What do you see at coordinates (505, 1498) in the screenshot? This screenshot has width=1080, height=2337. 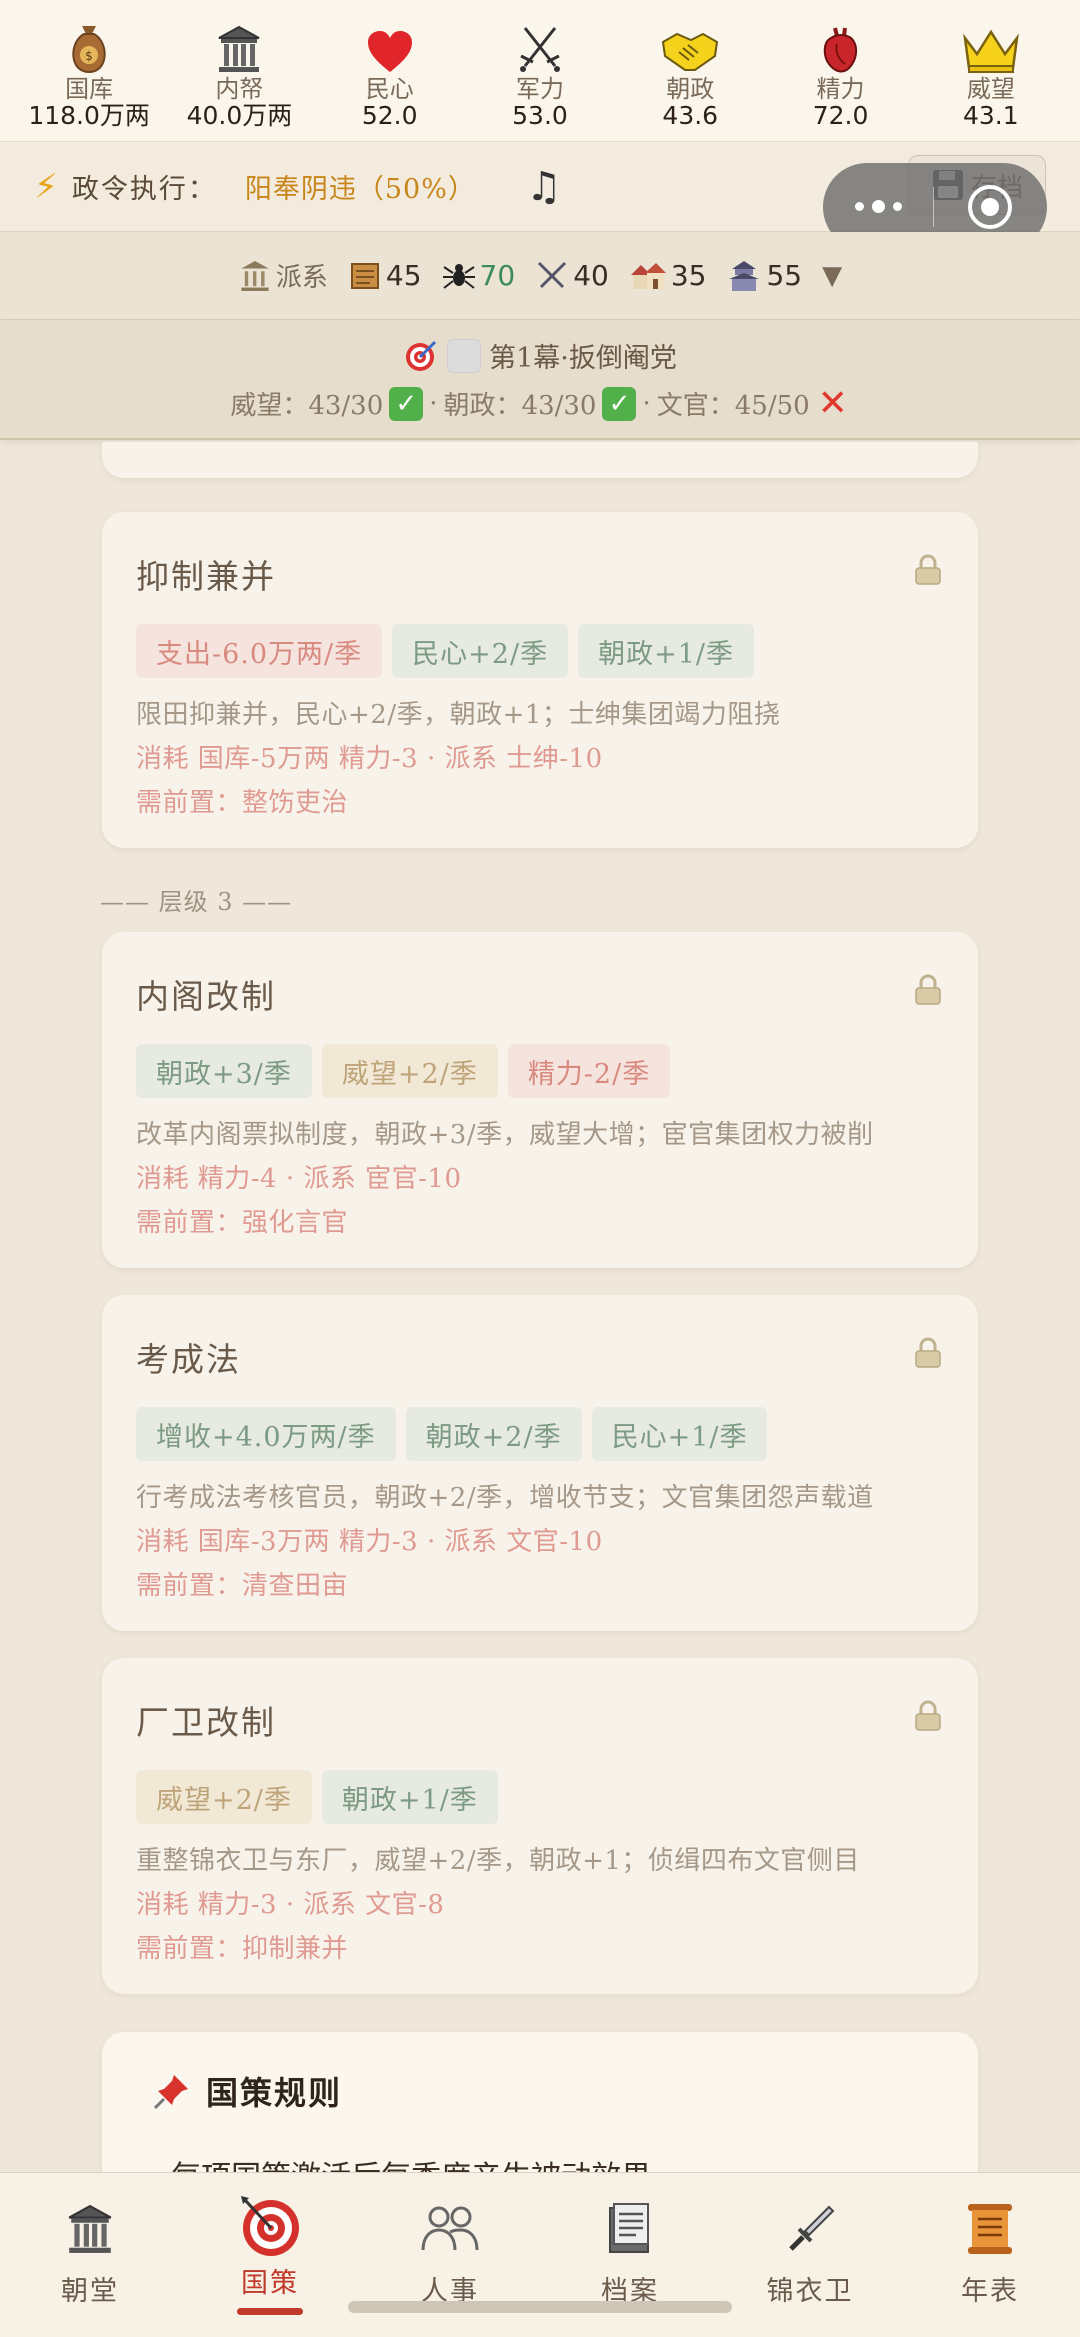 I see `policy-description: 行考成法考核官员，朝政+2/季，增收节支；文官集团怨声载道` at bounding box center [505, 1498].